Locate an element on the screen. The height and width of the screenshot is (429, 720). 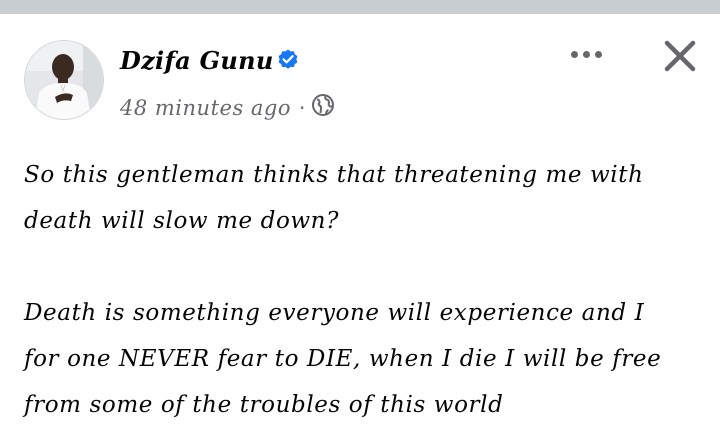
author-row: Dzifa Gunu is located at coordinates (210, 61).